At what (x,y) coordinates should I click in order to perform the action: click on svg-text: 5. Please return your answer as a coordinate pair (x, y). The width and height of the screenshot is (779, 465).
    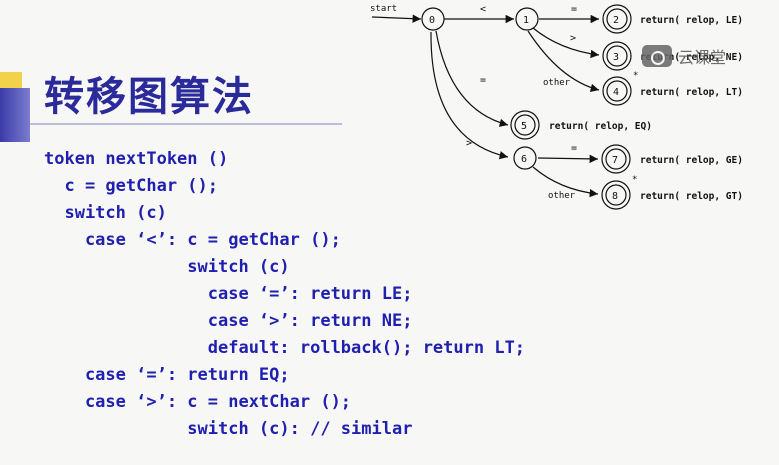
    Looking at the image, I should click on (524, 126).